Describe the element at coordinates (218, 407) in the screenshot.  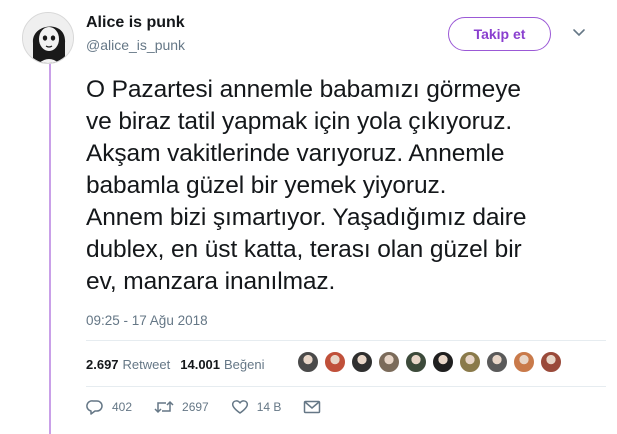
I see `tweet-actions: 402 2697 14 B` at that location.